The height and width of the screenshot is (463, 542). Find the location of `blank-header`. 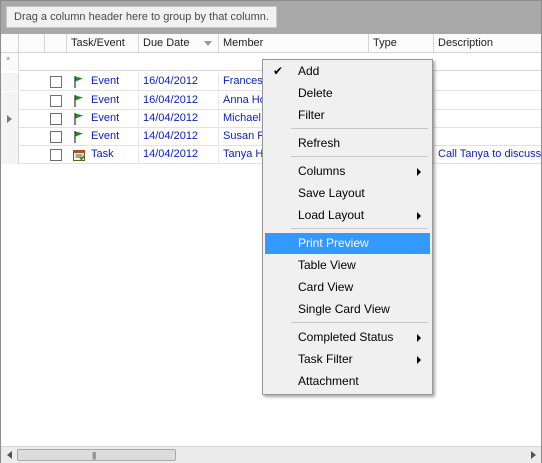

blank-header is located at coordinates (32, 43).